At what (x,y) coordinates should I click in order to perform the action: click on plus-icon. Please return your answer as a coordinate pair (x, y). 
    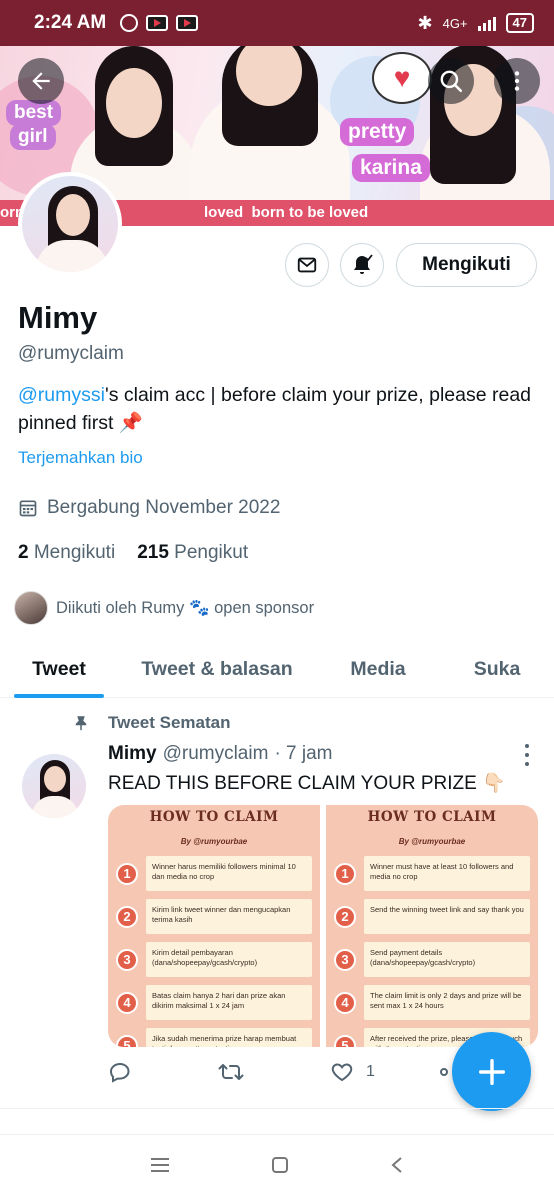
    Looking at the image, I should click on (491, 1071).